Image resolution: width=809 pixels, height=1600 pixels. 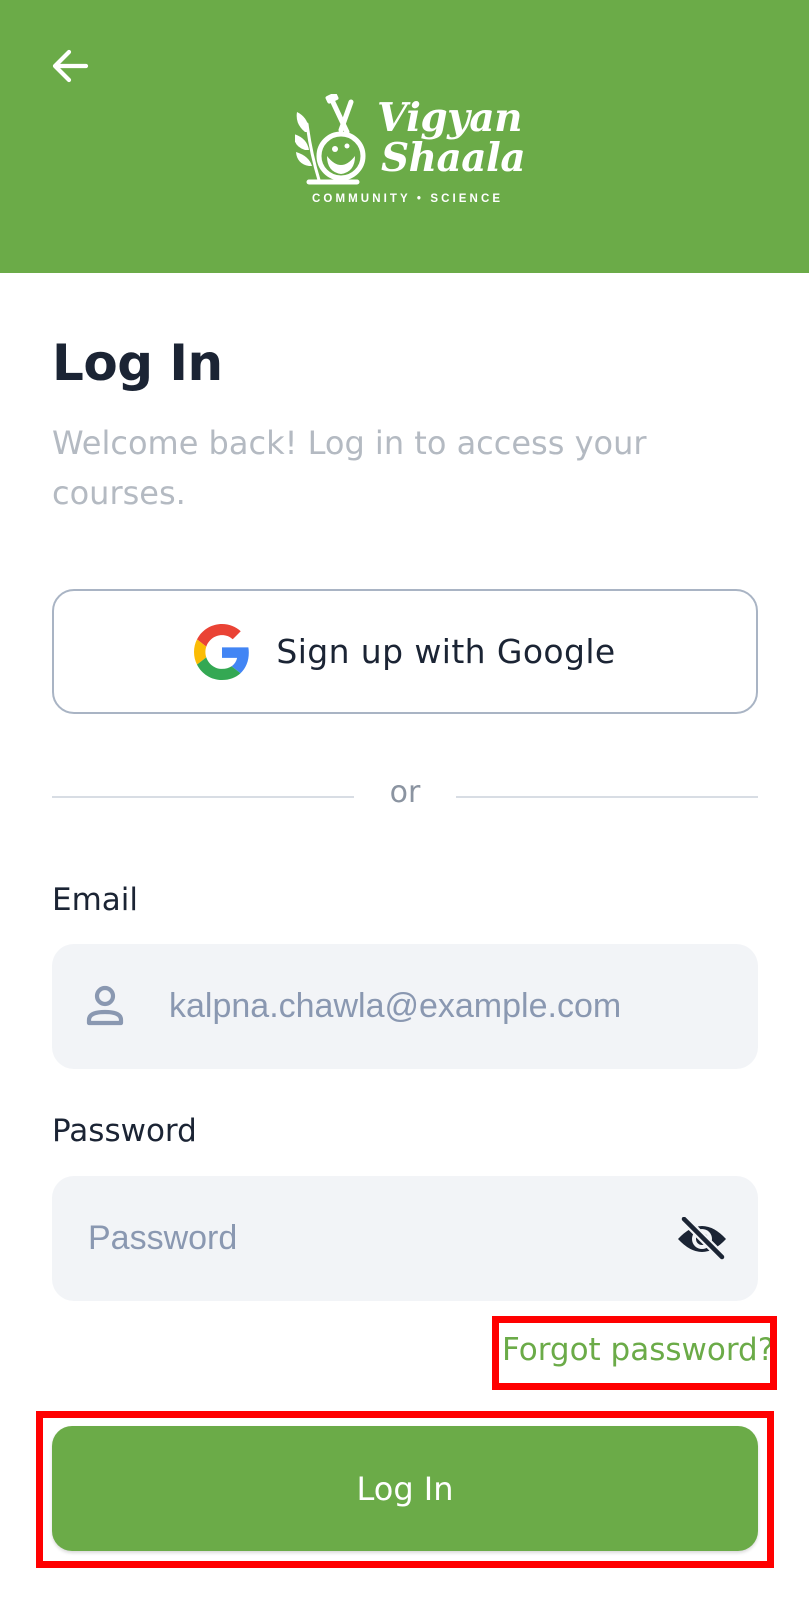 I want to click on logo-tagline: COMMUNITY • SCIENCE, so click(x=408, y=199).